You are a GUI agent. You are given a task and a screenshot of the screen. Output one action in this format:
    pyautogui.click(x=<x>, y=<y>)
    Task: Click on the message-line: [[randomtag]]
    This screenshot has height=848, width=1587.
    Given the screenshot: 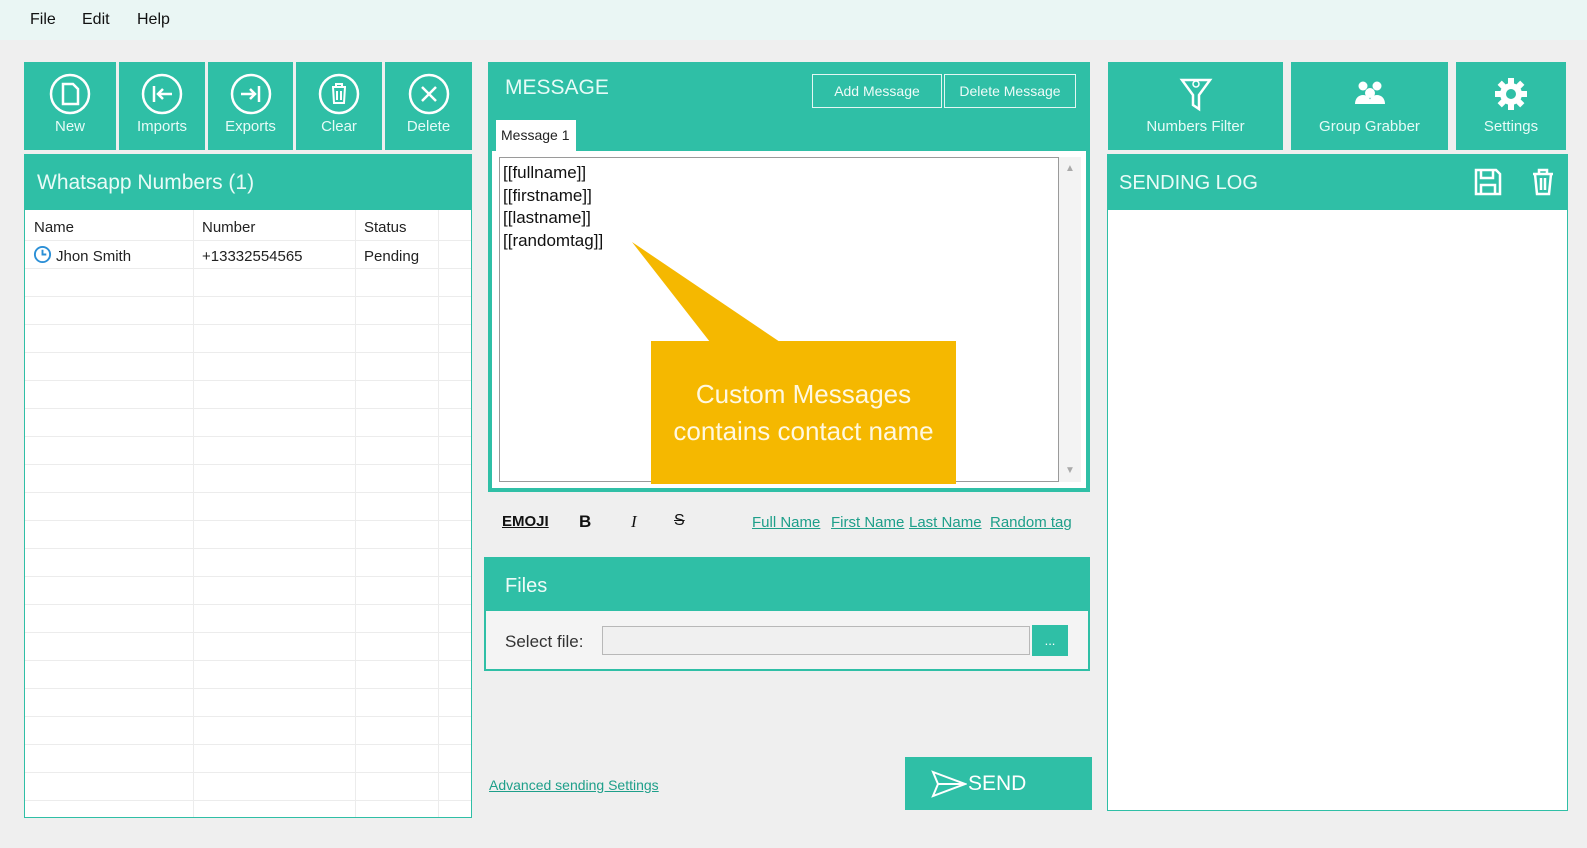 What is the action you would take?
    pyautogui.click(x=553, y=240)
    